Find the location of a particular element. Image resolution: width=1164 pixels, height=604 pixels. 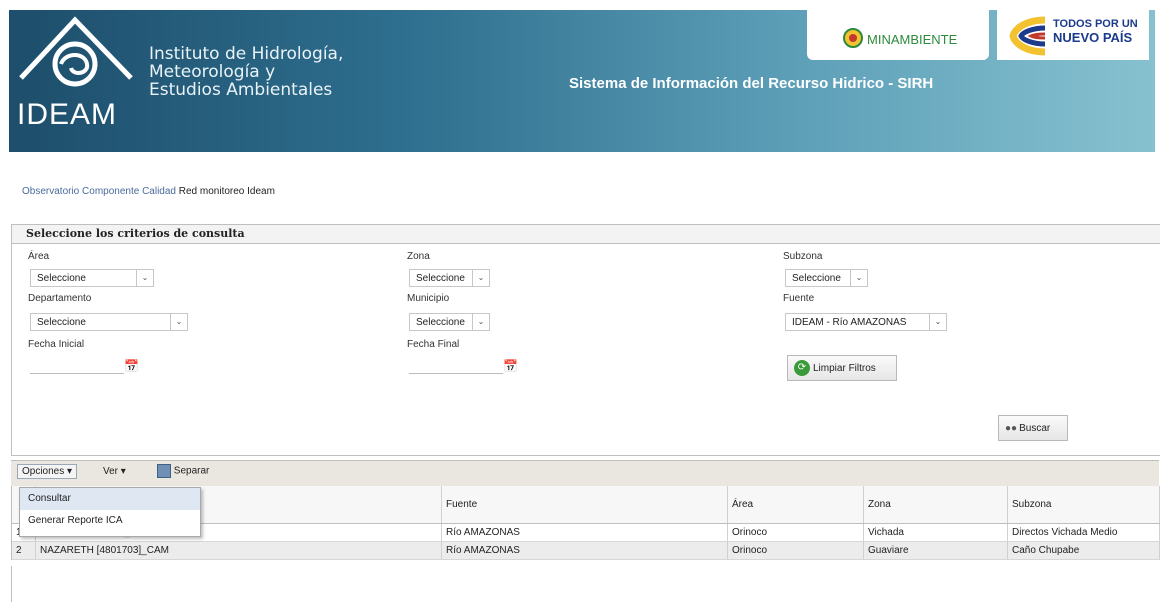

fecha-final-label: Fecha Final is located at coordinates (433, 344).